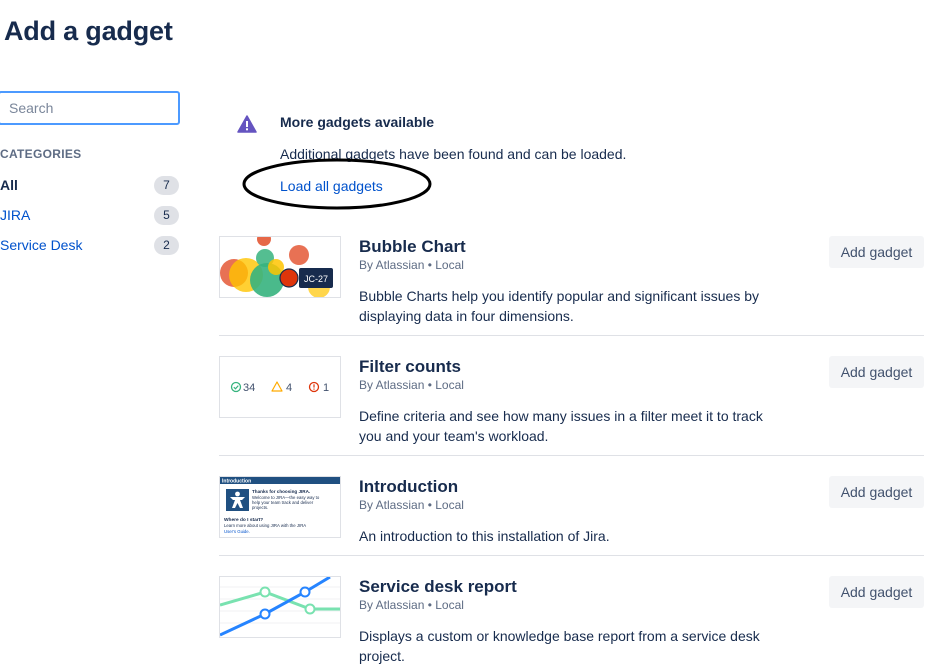  What do you see at coordinates (236, 482) in the screenshot?
I see `svg-text: Introduction` at bounding box center [236, 482].